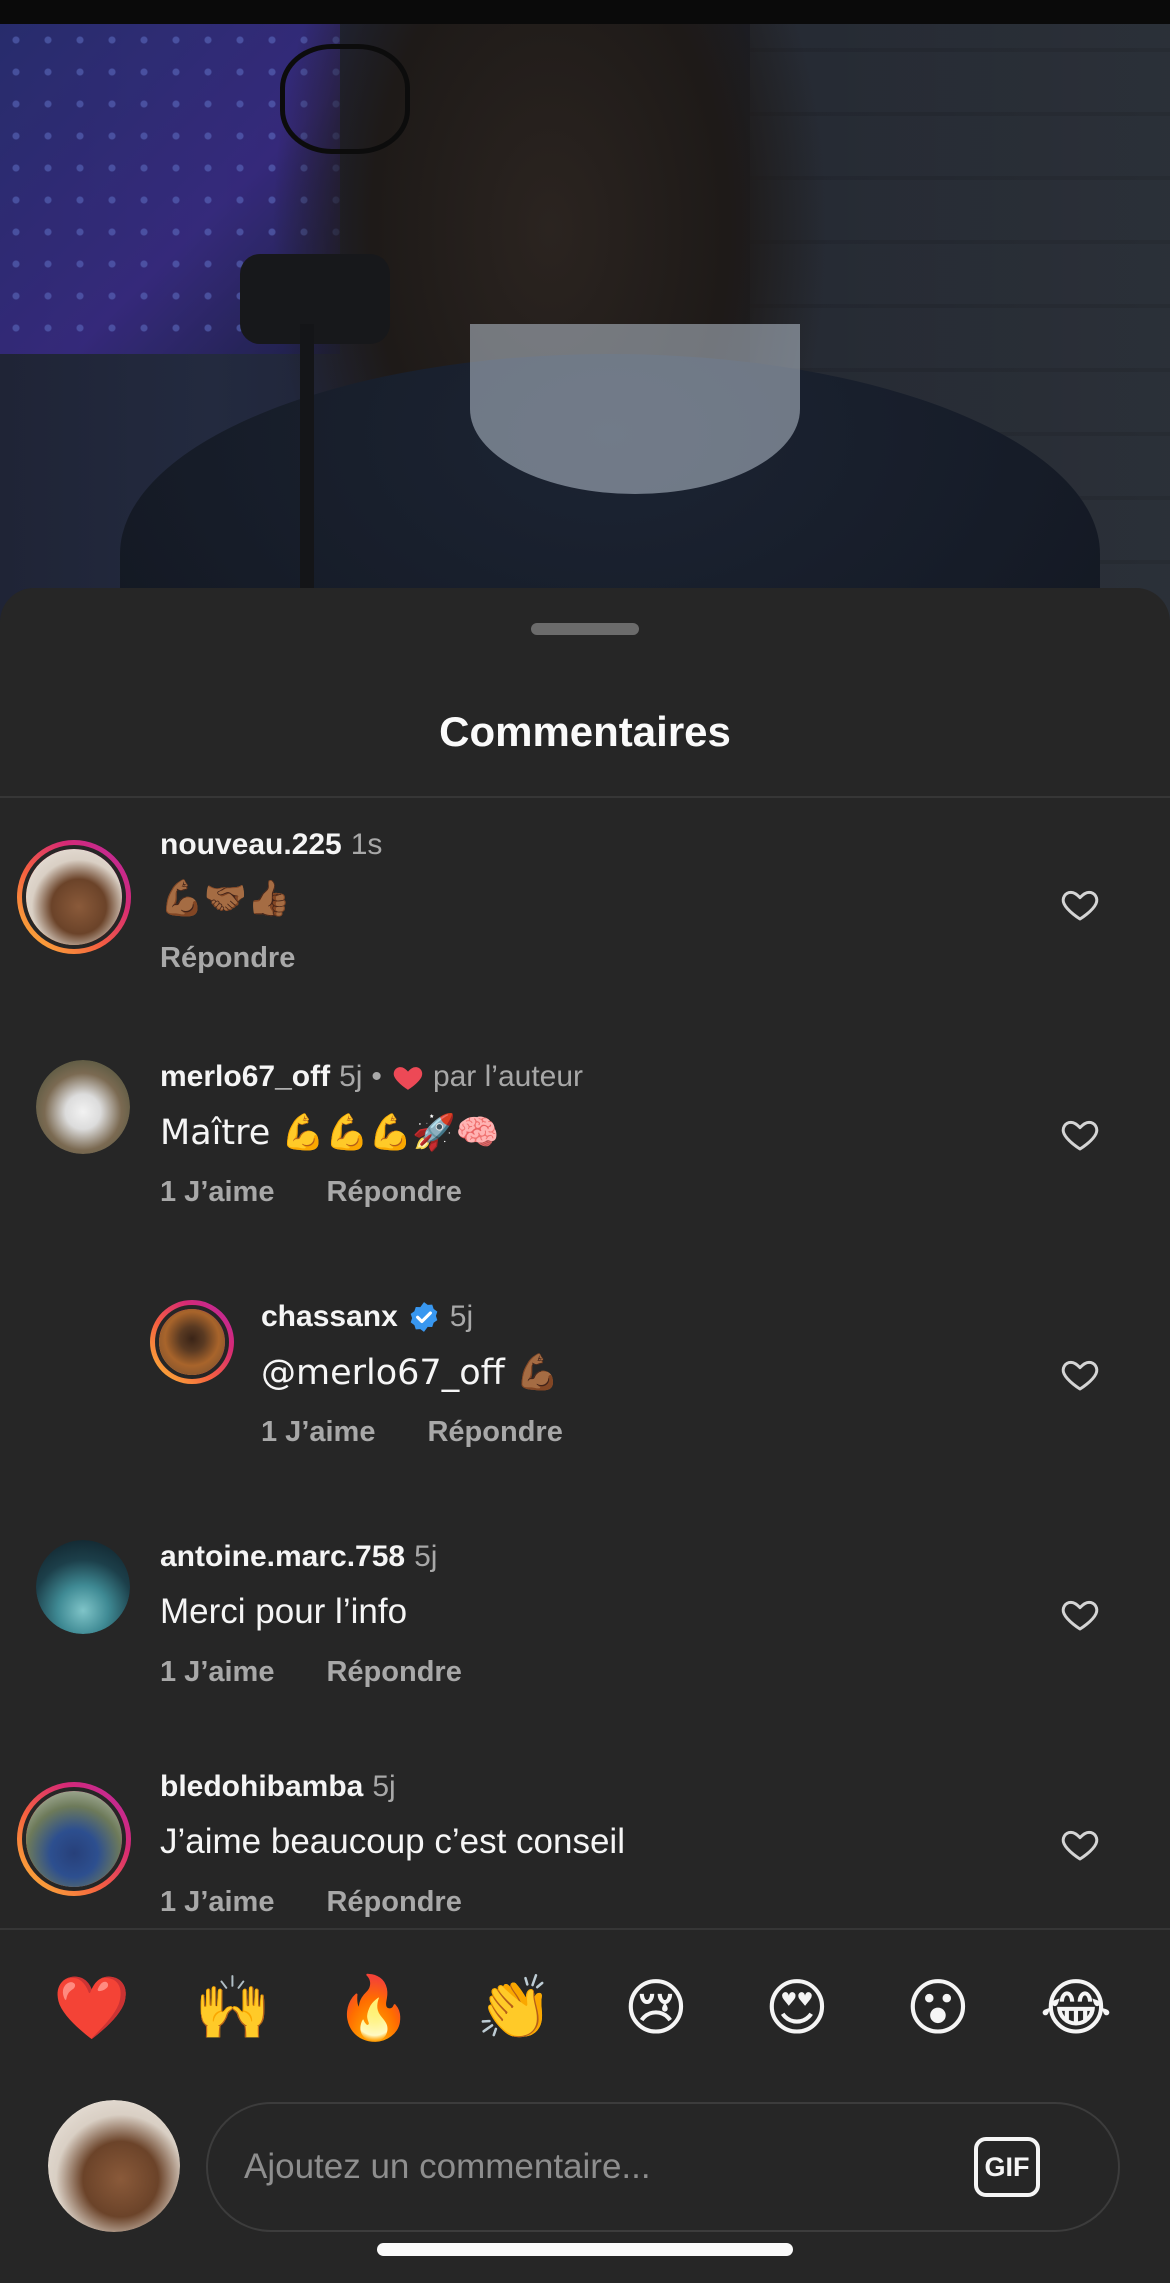  I want to click on home-indicator, so click(585, 2249).